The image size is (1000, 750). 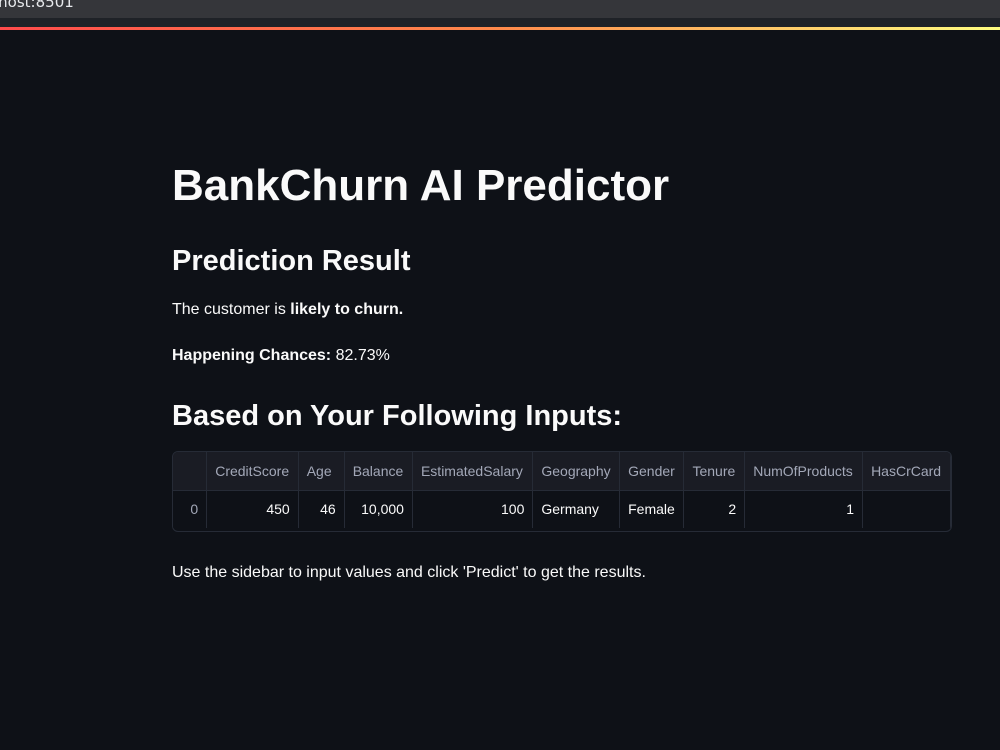 What do you see at coordinates (37, 5) in the screenshot?
I see `address-bar-text: lhost:8501` at bounding box center [37, 5].